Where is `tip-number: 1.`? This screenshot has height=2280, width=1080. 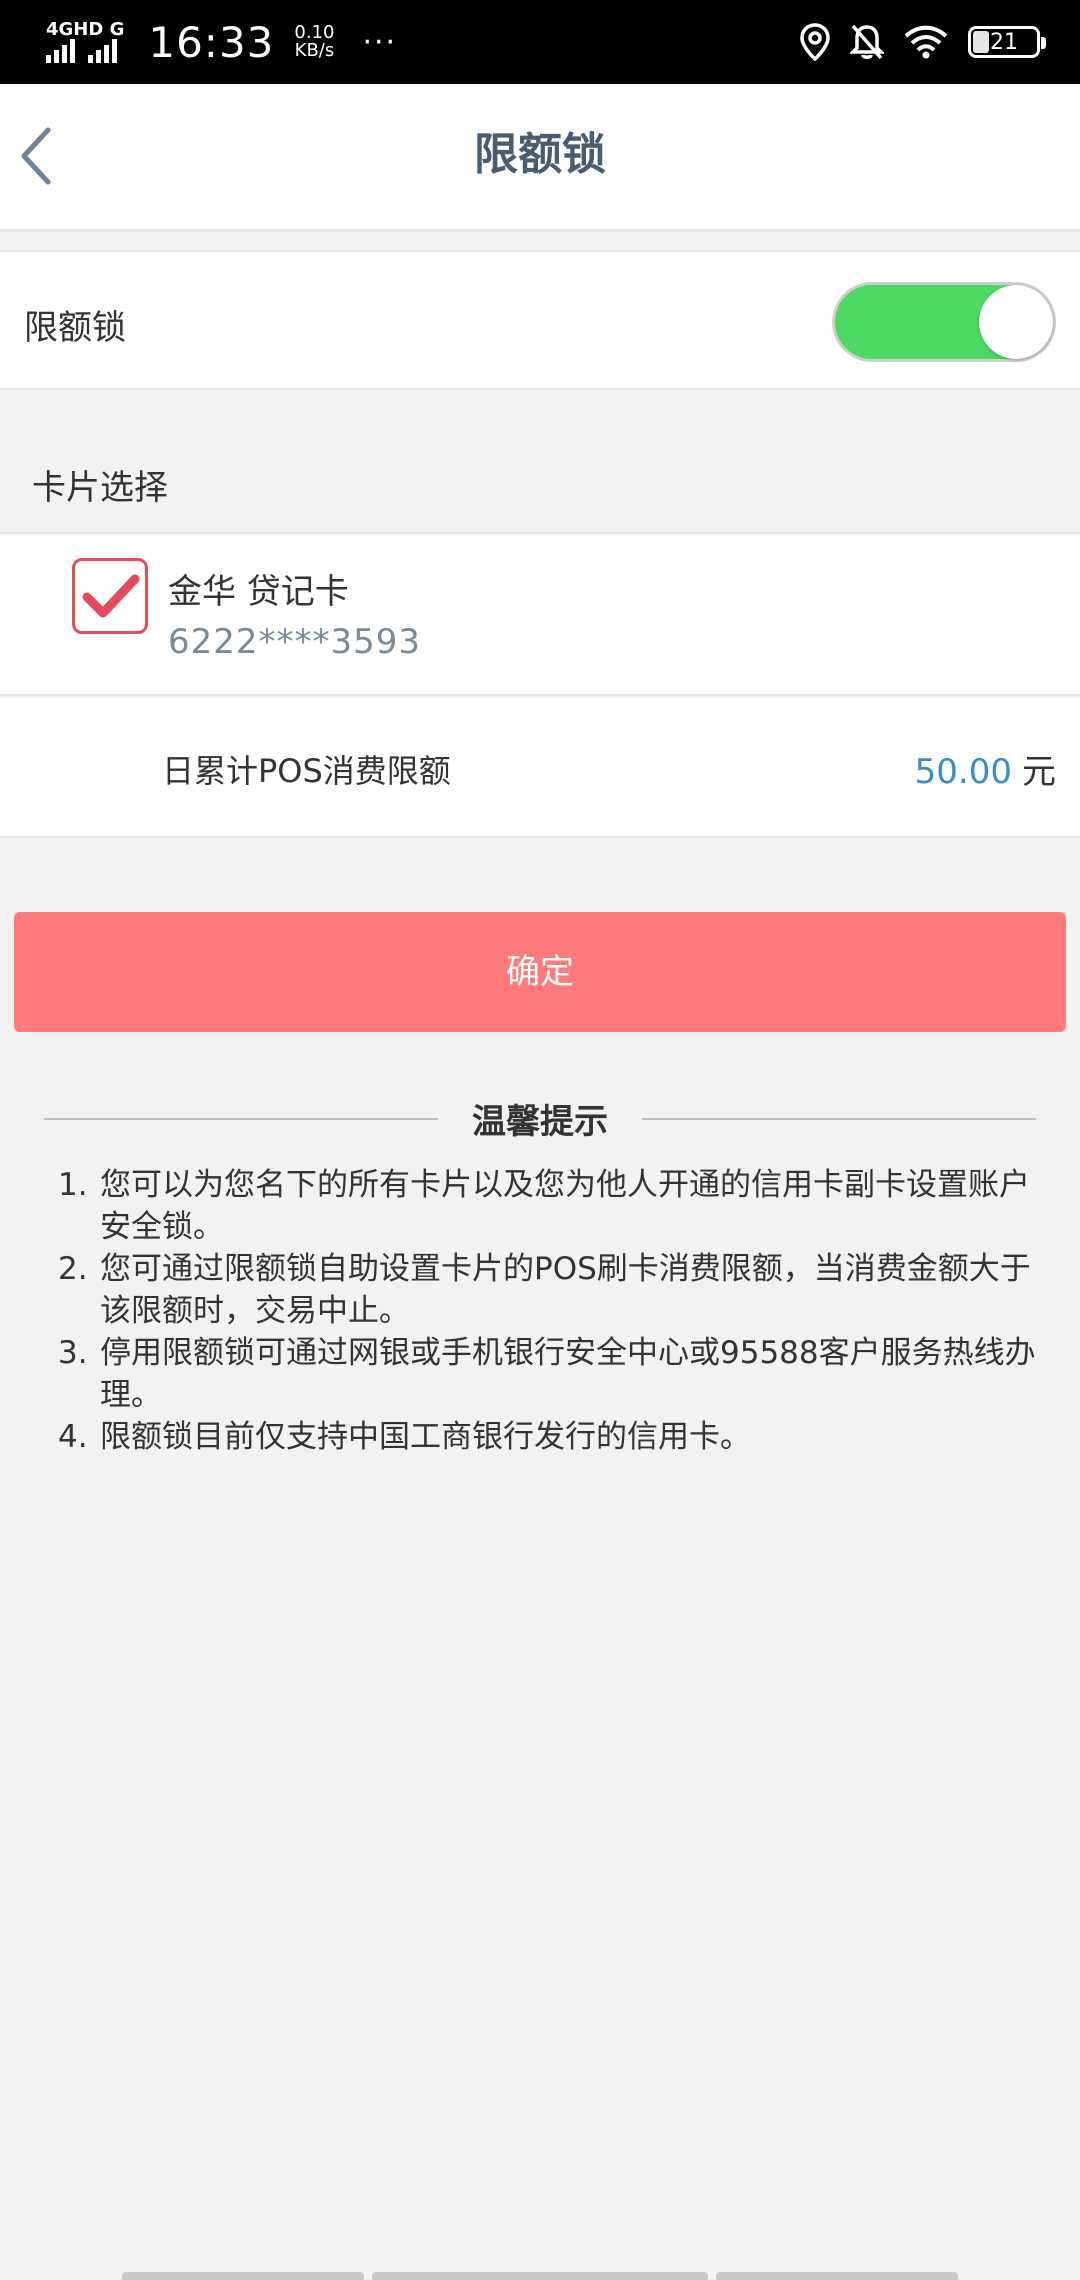 tip-number: 1. is located at coordinates (73, 1185).